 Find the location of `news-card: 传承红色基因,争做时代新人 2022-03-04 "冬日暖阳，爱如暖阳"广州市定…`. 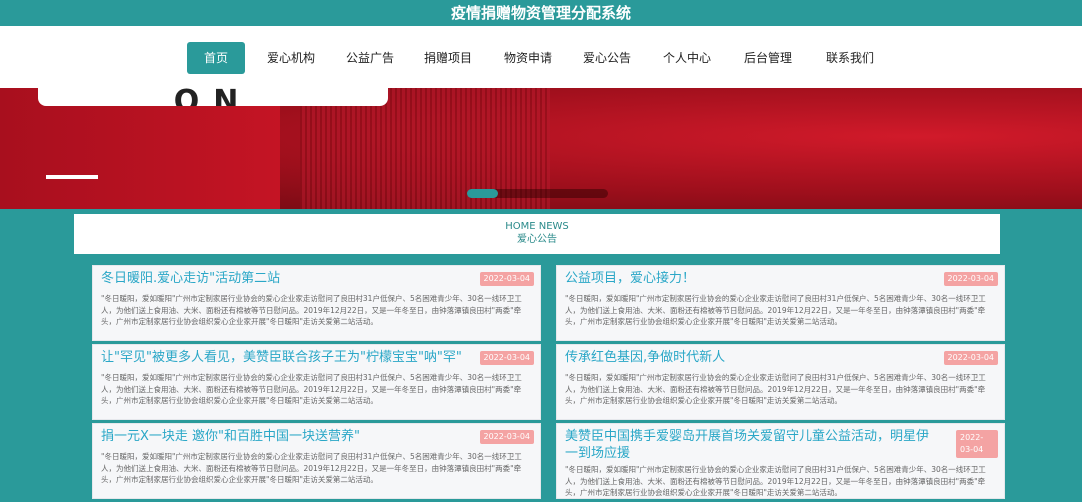

news-card: 传承红色基因,争做时代新人 2022-03-04 "冬日暖阳，爱如暖阳"广州市定… is located at coordinates (780, 382).